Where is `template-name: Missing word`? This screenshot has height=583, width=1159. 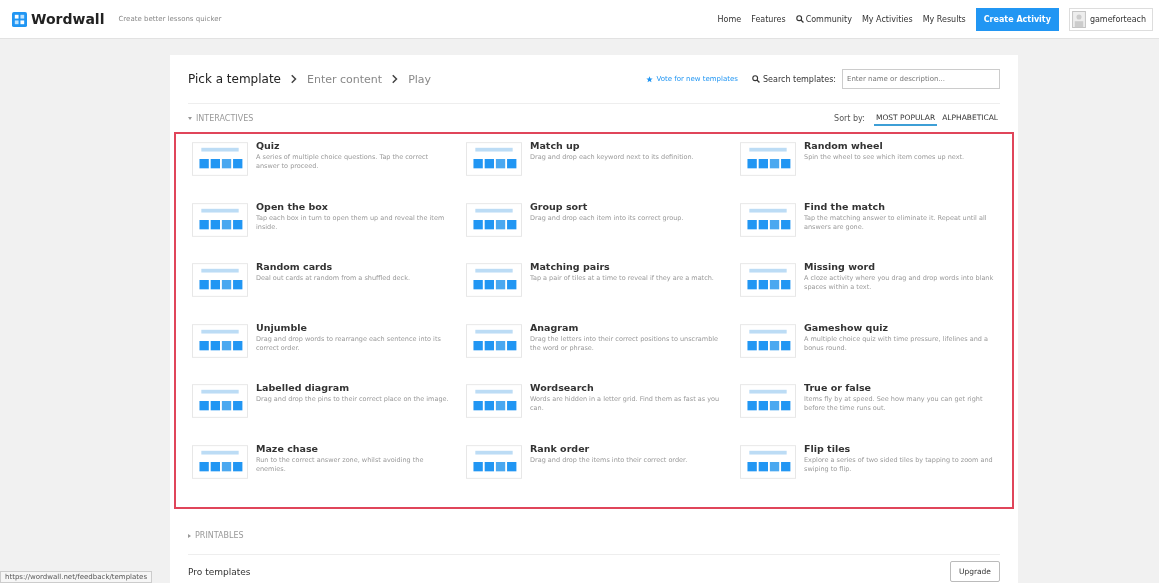 template-name: Missing word is located at coordinates (902, 266).